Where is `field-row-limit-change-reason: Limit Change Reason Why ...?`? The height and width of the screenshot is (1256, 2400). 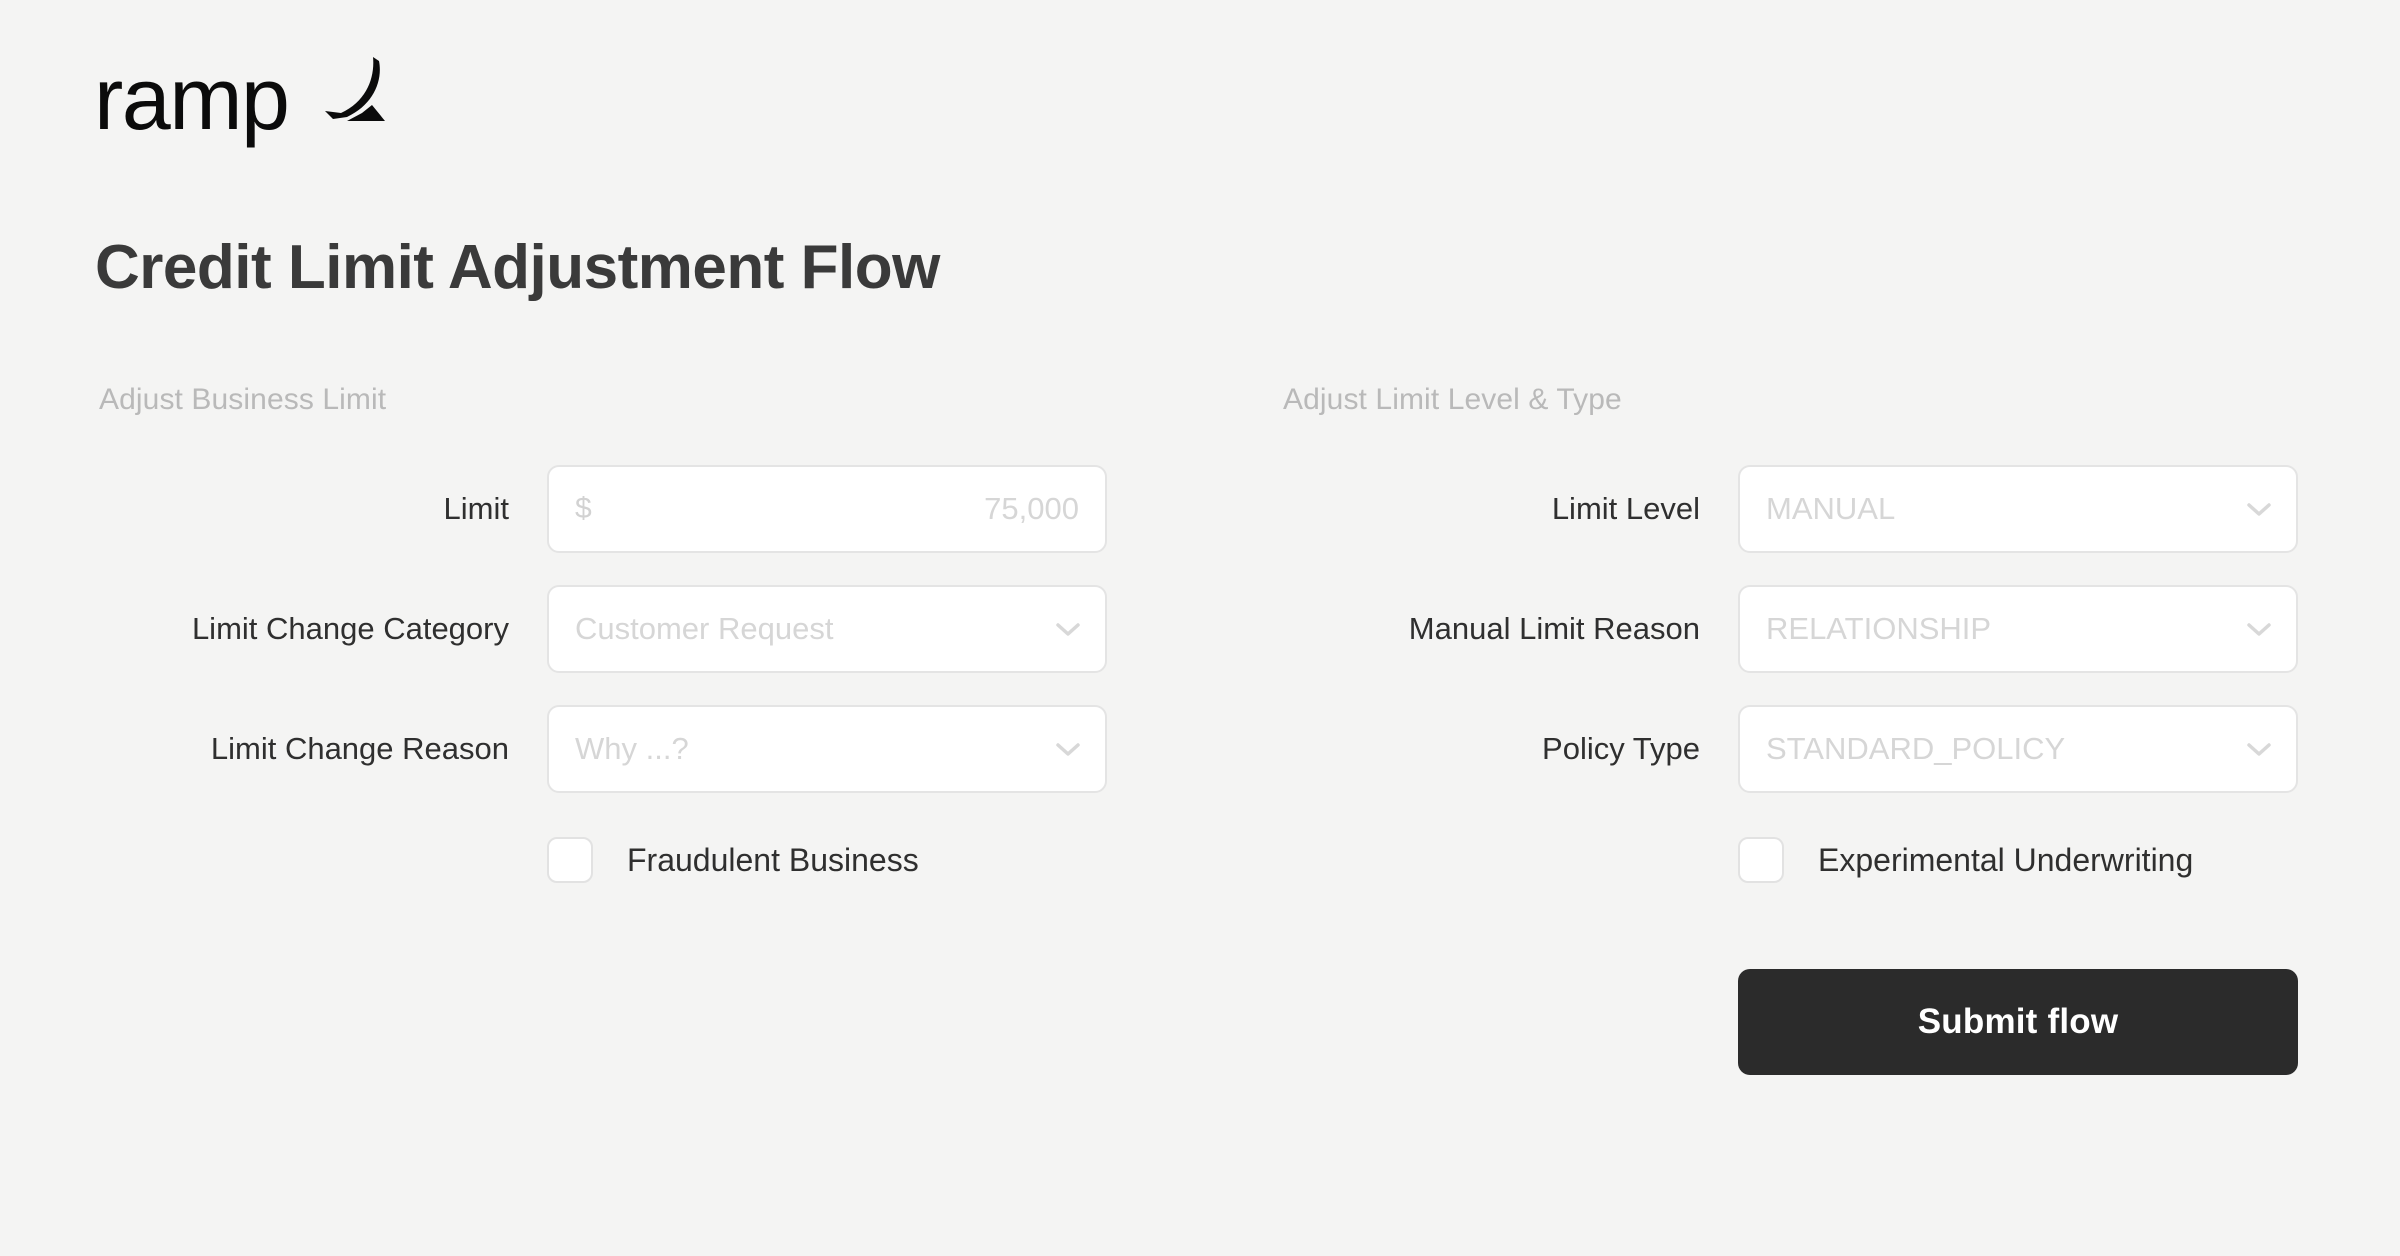 field-row-limit-change-reason: Limit Change Reason Why ...? is located at coordinates (603, 749).